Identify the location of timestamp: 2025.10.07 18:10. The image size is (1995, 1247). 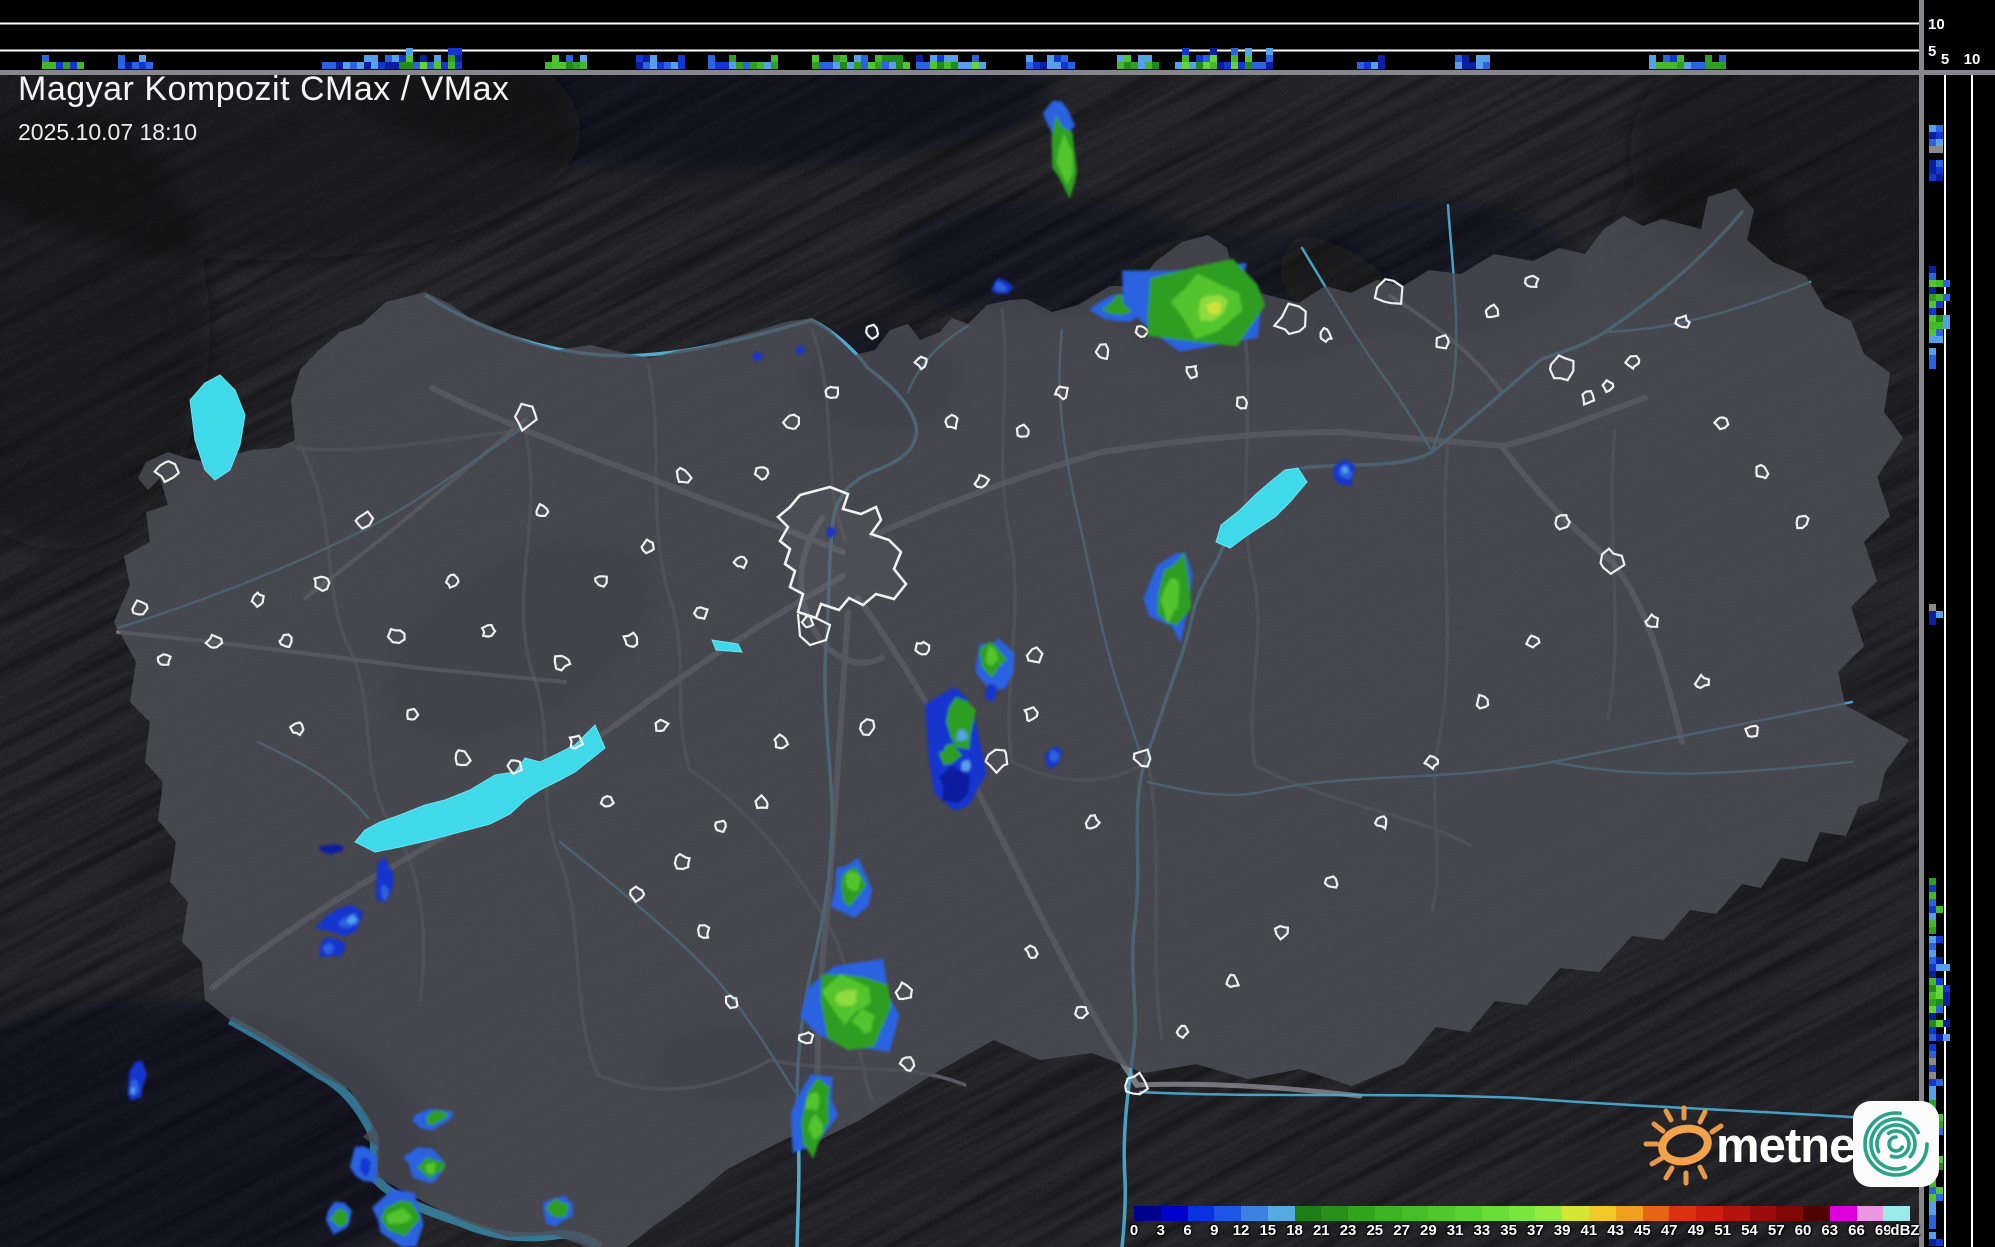
(108, 132).